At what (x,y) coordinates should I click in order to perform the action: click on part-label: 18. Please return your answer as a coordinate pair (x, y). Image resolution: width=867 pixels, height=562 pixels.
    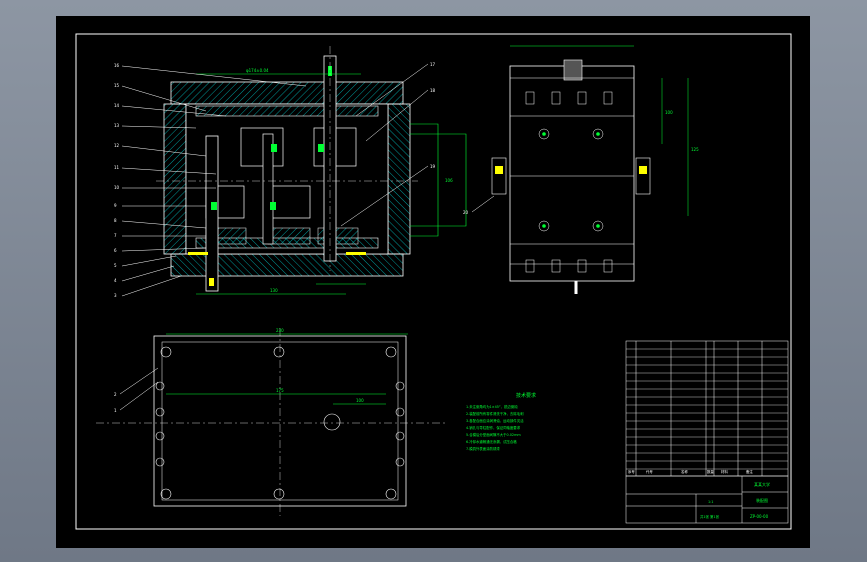
    Looking at the image, I should click on (433, 90).